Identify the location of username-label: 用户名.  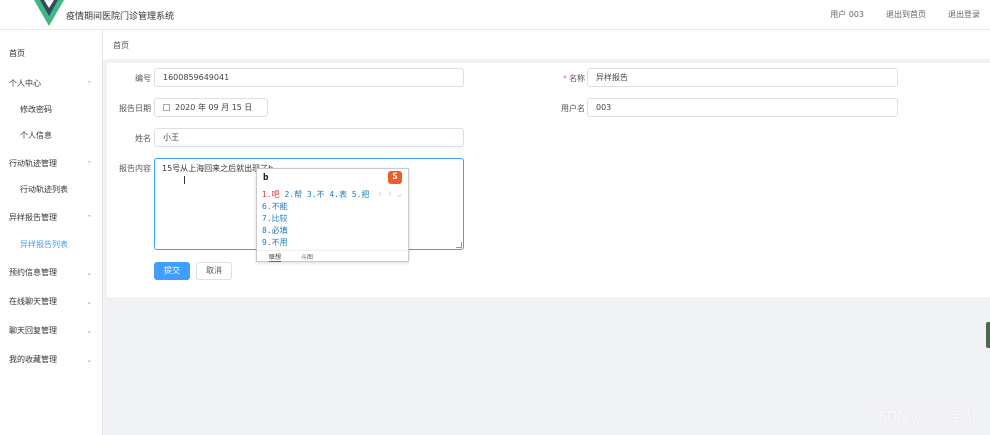
(573, 108).